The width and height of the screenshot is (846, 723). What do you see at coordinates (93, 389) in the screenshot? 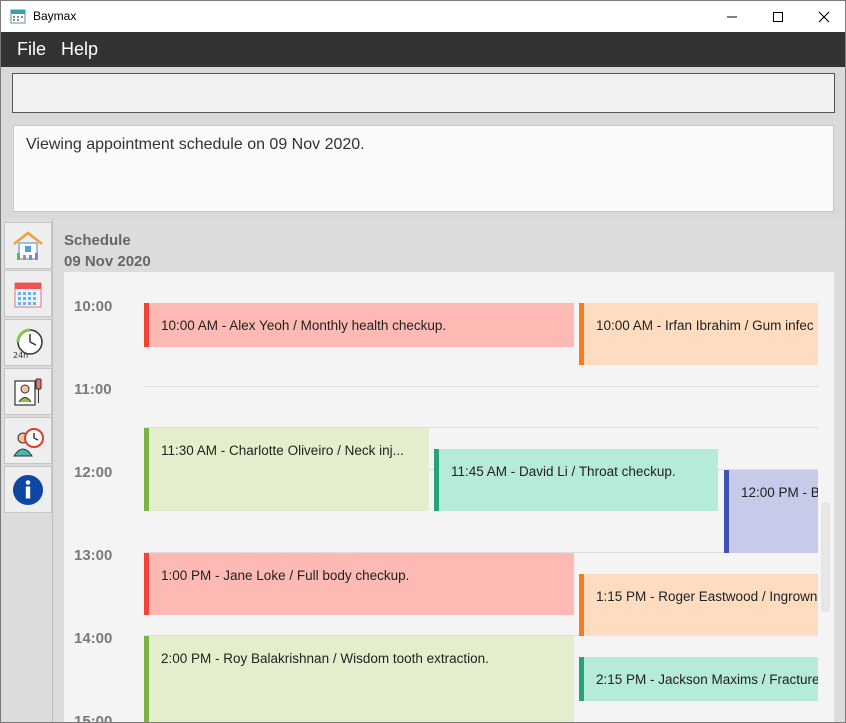
I see `time-label: 11:00` at bounding box center [93, 389].